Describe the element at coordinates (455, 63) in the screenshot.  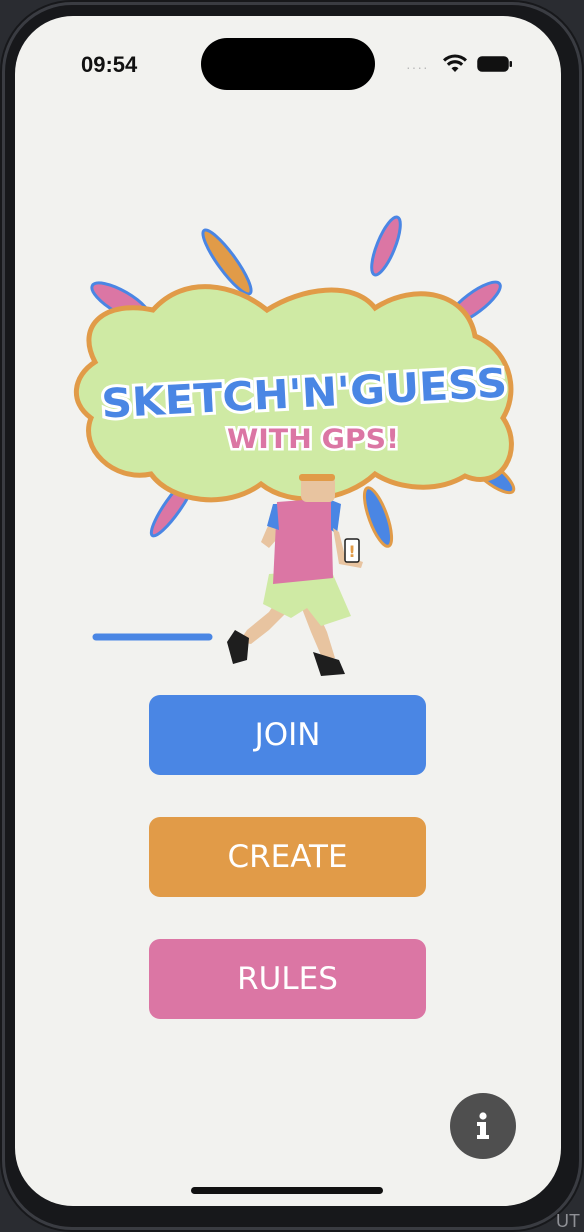
I see `wifi-icon` at that location.